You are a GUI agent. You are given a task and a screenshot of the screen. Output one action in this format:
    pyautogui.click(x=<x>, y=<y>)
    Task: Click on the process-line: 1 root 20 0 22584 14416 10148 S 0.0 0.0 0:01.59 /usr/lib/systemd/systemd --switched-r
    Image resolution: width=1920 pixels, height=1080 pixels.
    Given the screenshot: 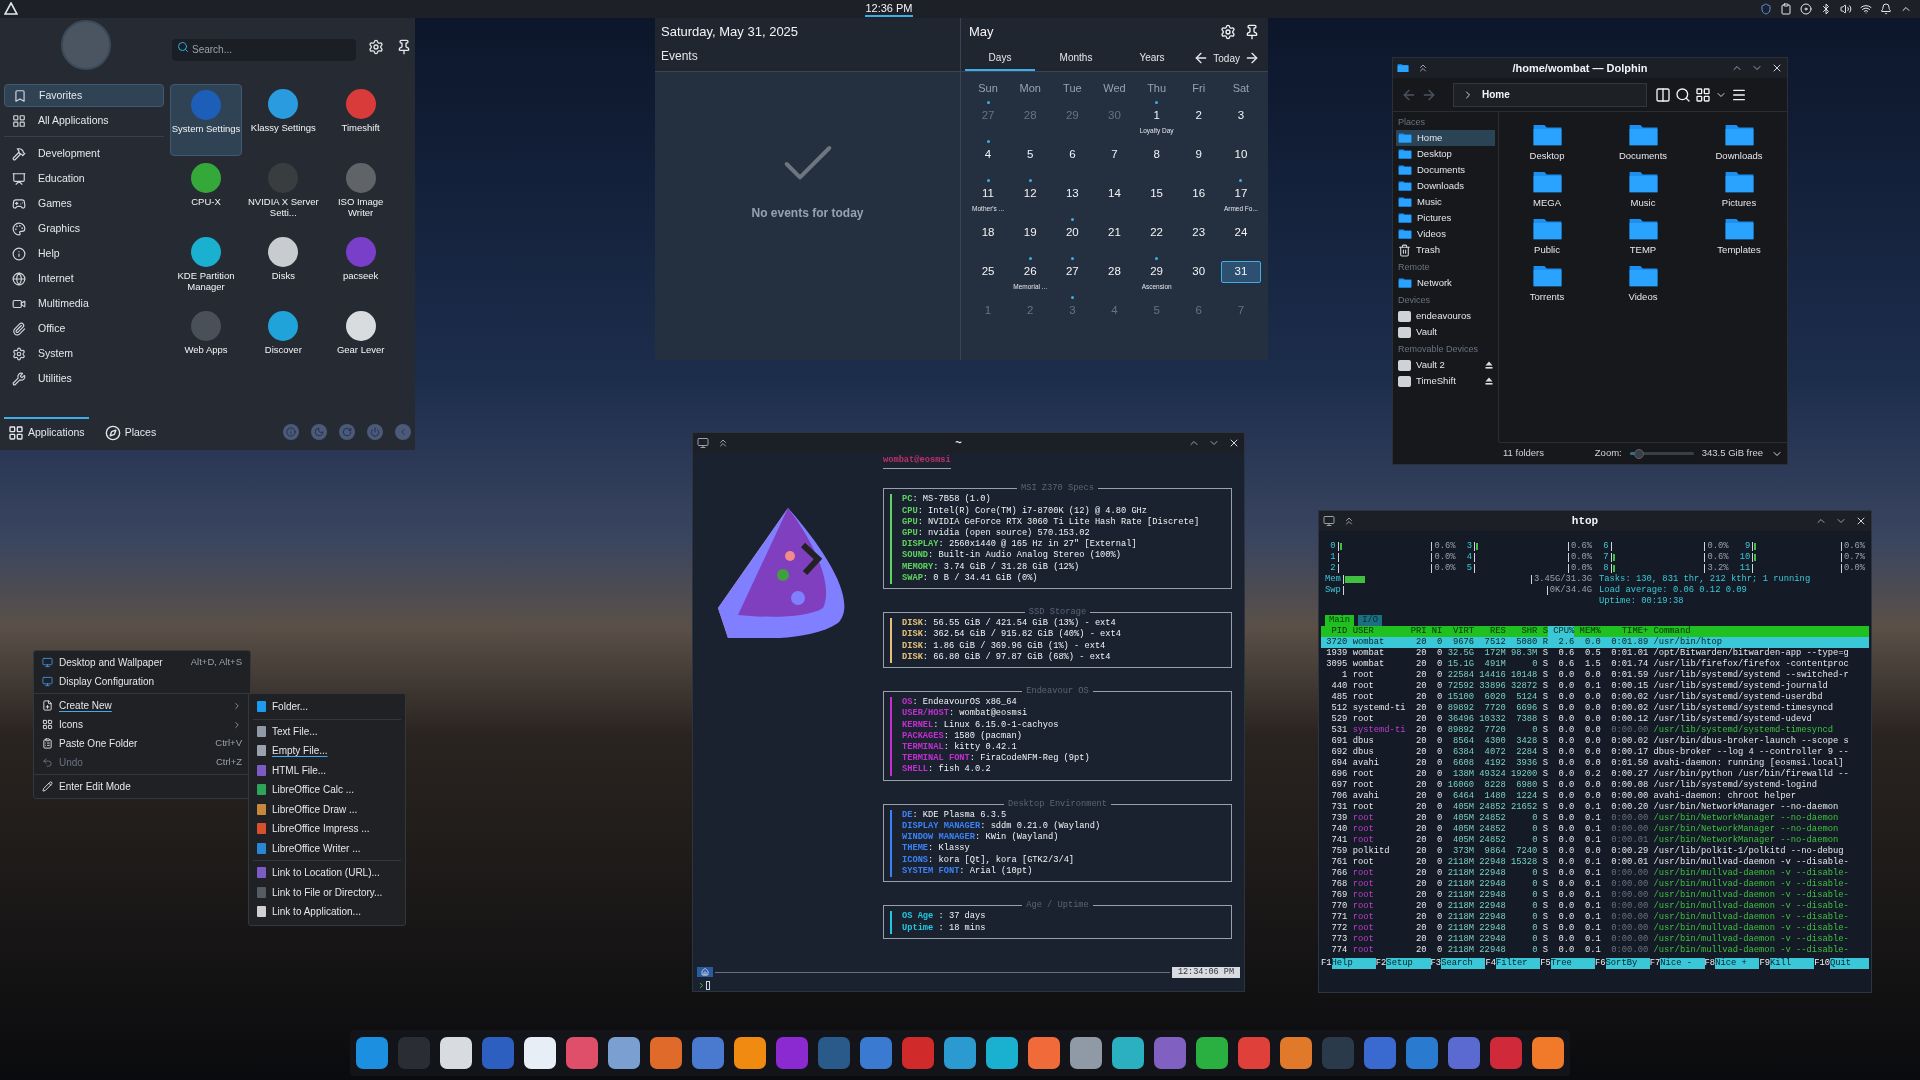 What is the action you would take?
    pyautogui.click(x=1595, y=675)
    